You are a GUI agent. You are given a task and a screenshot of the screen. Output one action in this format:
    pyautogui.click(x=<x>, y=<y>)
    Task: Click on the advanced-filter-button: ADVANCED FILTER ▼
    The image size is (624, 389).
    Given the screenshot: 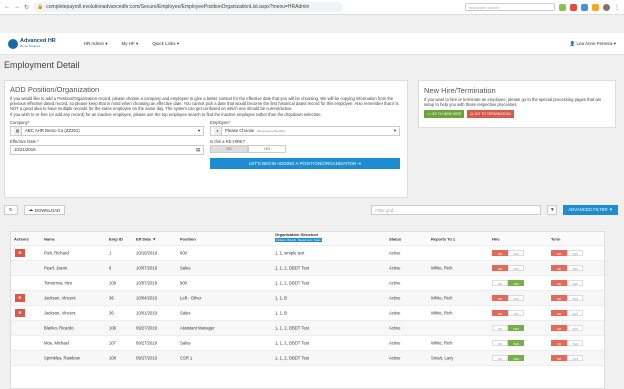 What is the action you would take?
    pyautogui.click(x=590, y=210)
    